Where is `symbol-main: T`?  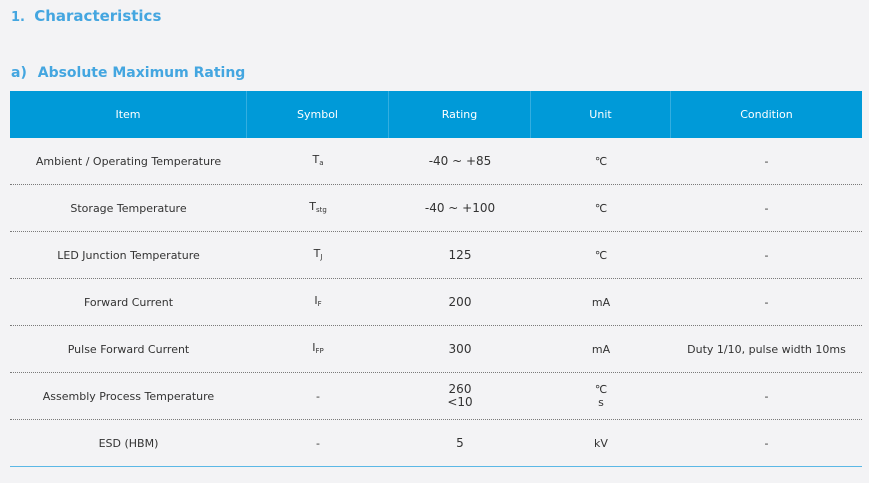
symbol-main: T is located at coordinates (312, 206).